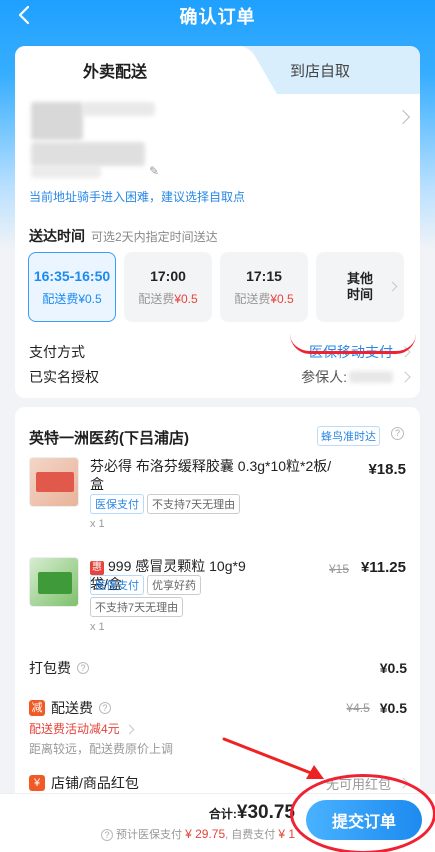 The width and height of the screenshot is (435, 852). I want to click on slot-time: 16:35-16:50, so click(72, 275).